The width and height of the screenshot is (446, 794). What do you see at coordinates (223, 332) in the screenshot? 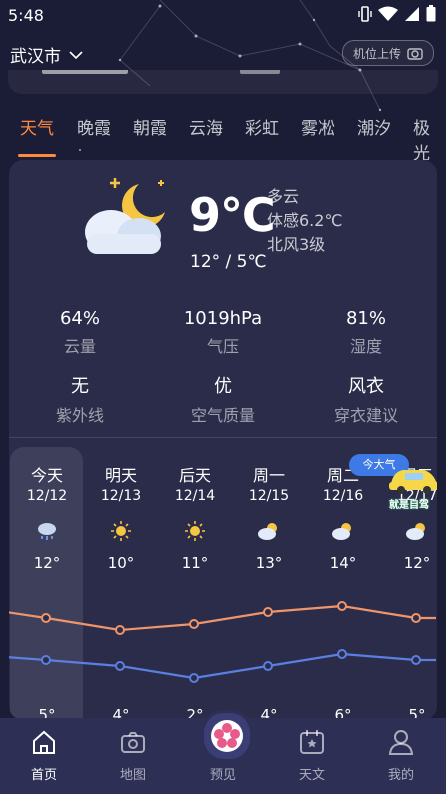
I see `stat-pressure: 1019hPa 气压` at bounding box center [223, 332].